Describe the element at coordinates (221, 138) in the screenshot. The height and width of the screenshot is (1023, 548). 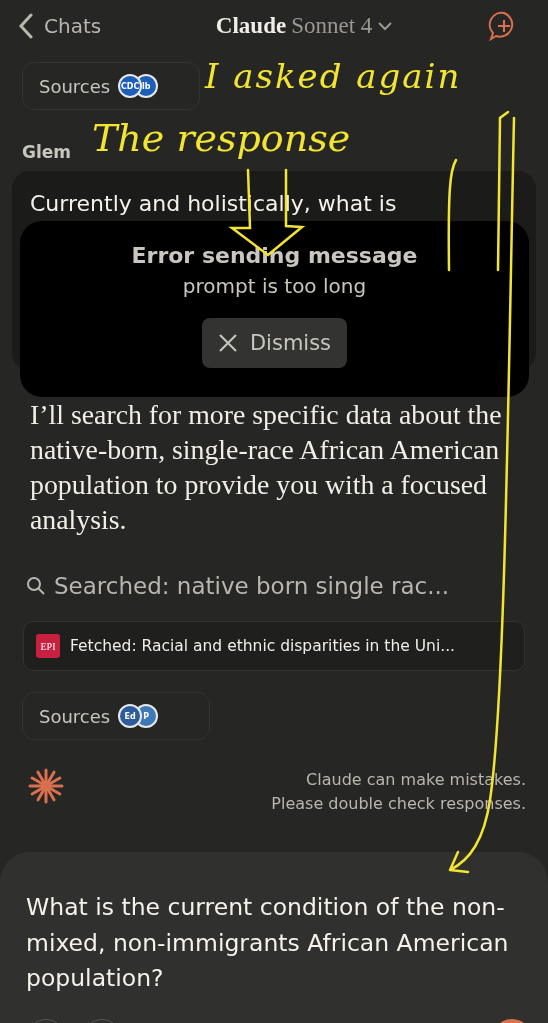
I see `handwritten-note: The response` at that location.